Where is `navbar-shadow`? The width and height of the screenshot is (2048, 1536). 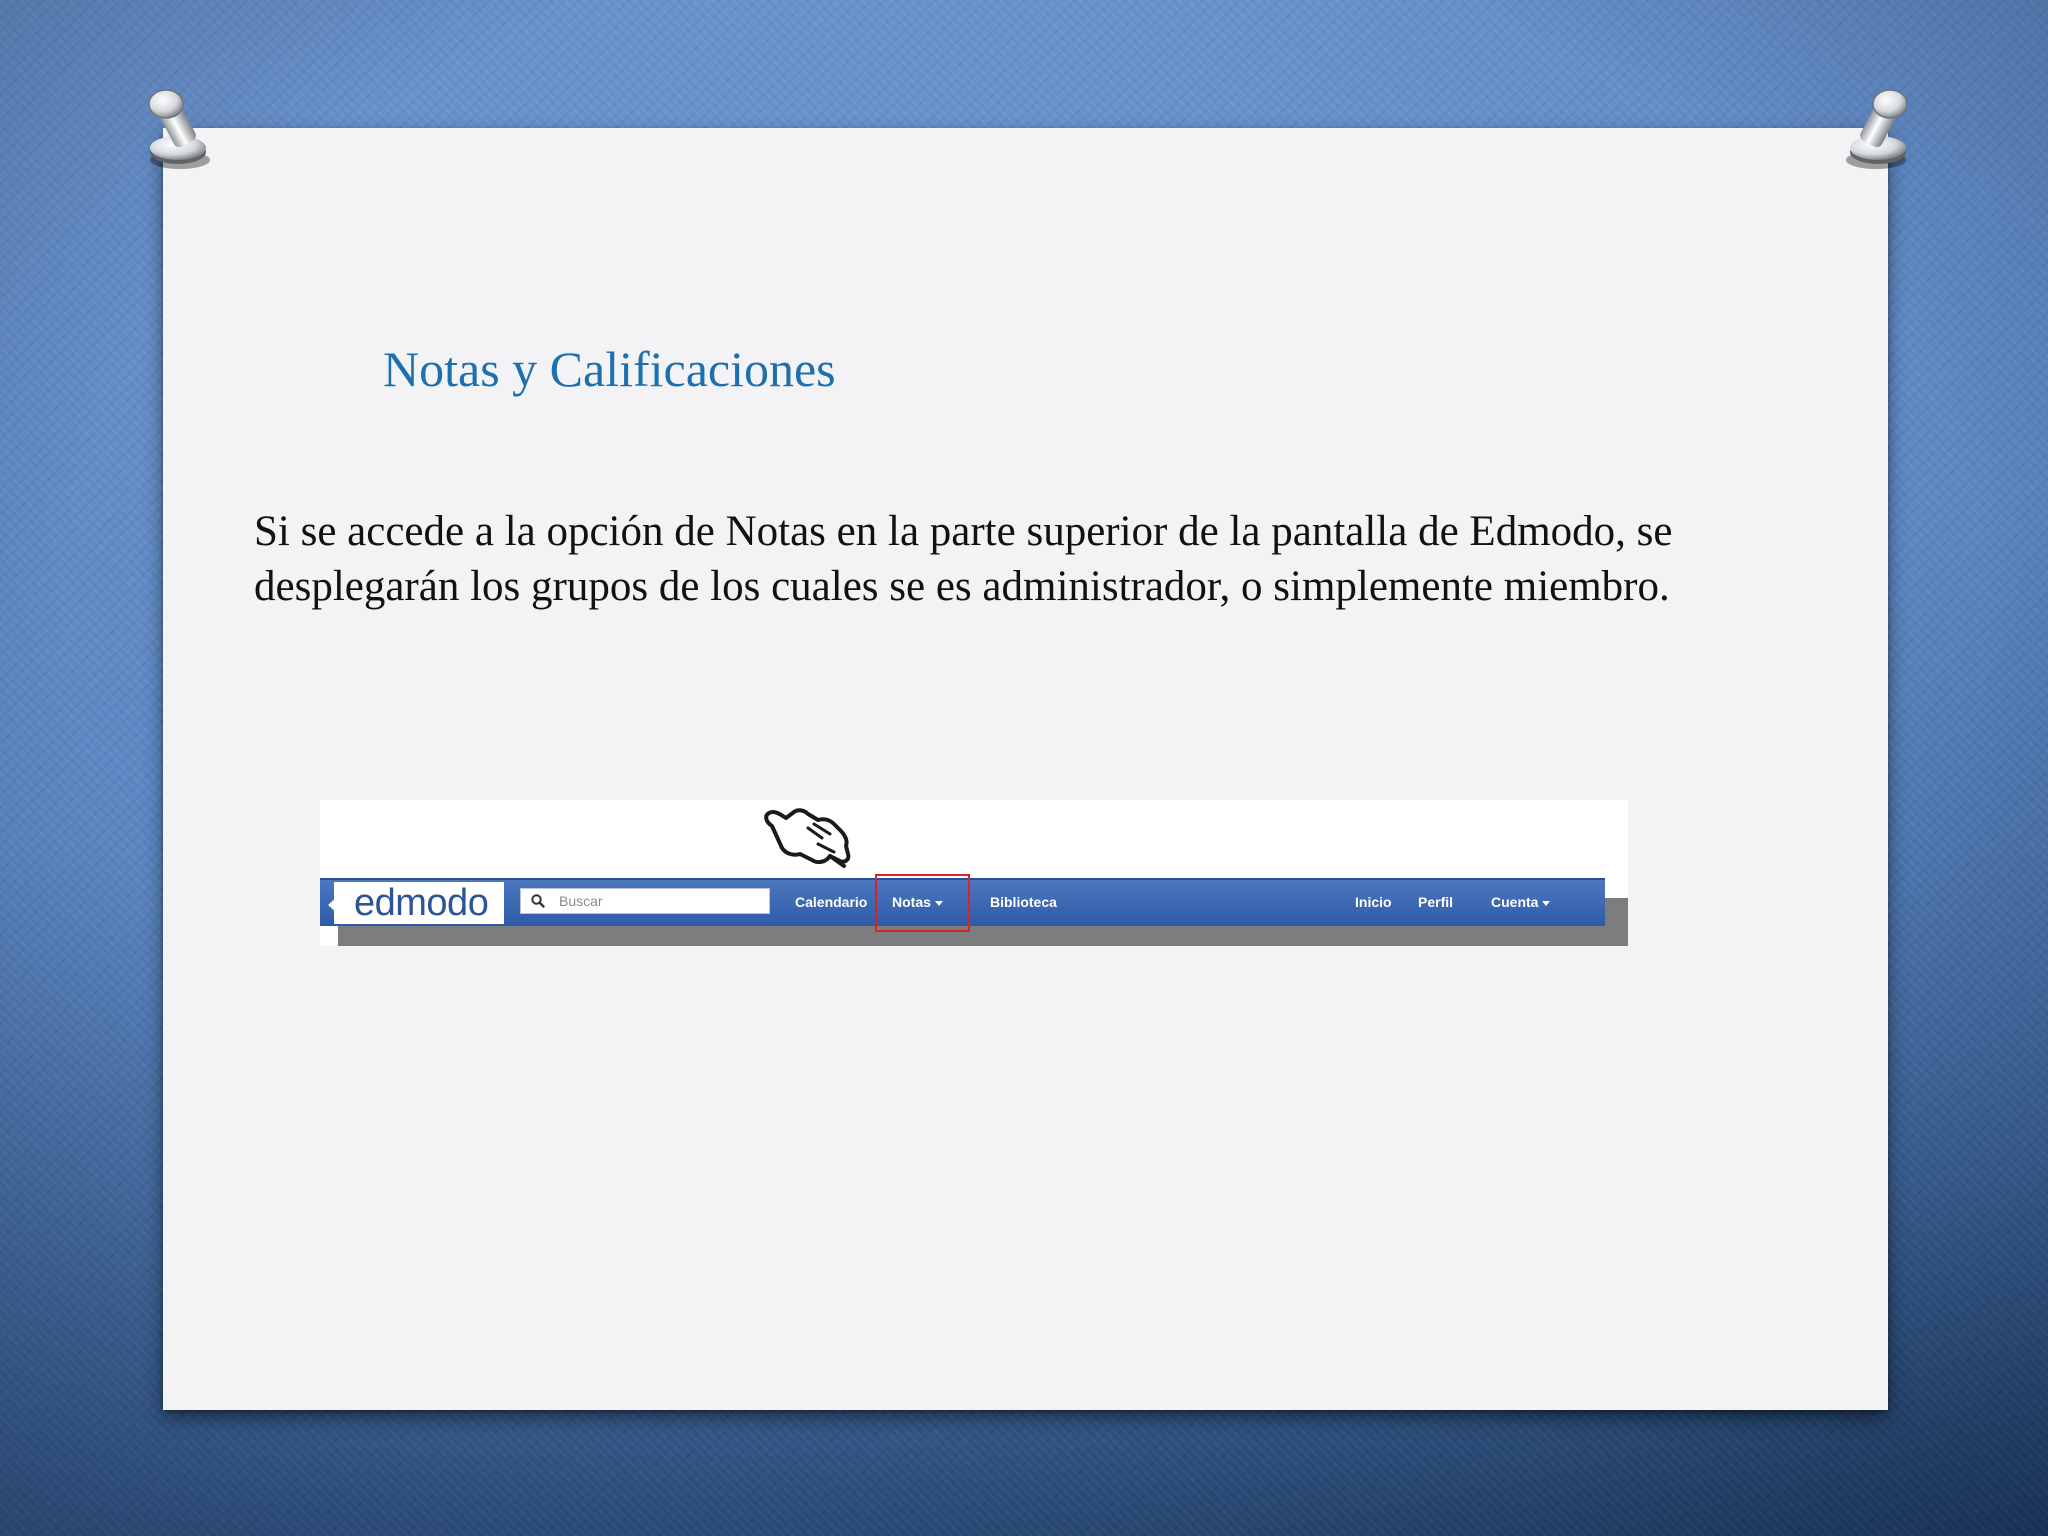 navbar-shadow is located at coordinates (983, 936).